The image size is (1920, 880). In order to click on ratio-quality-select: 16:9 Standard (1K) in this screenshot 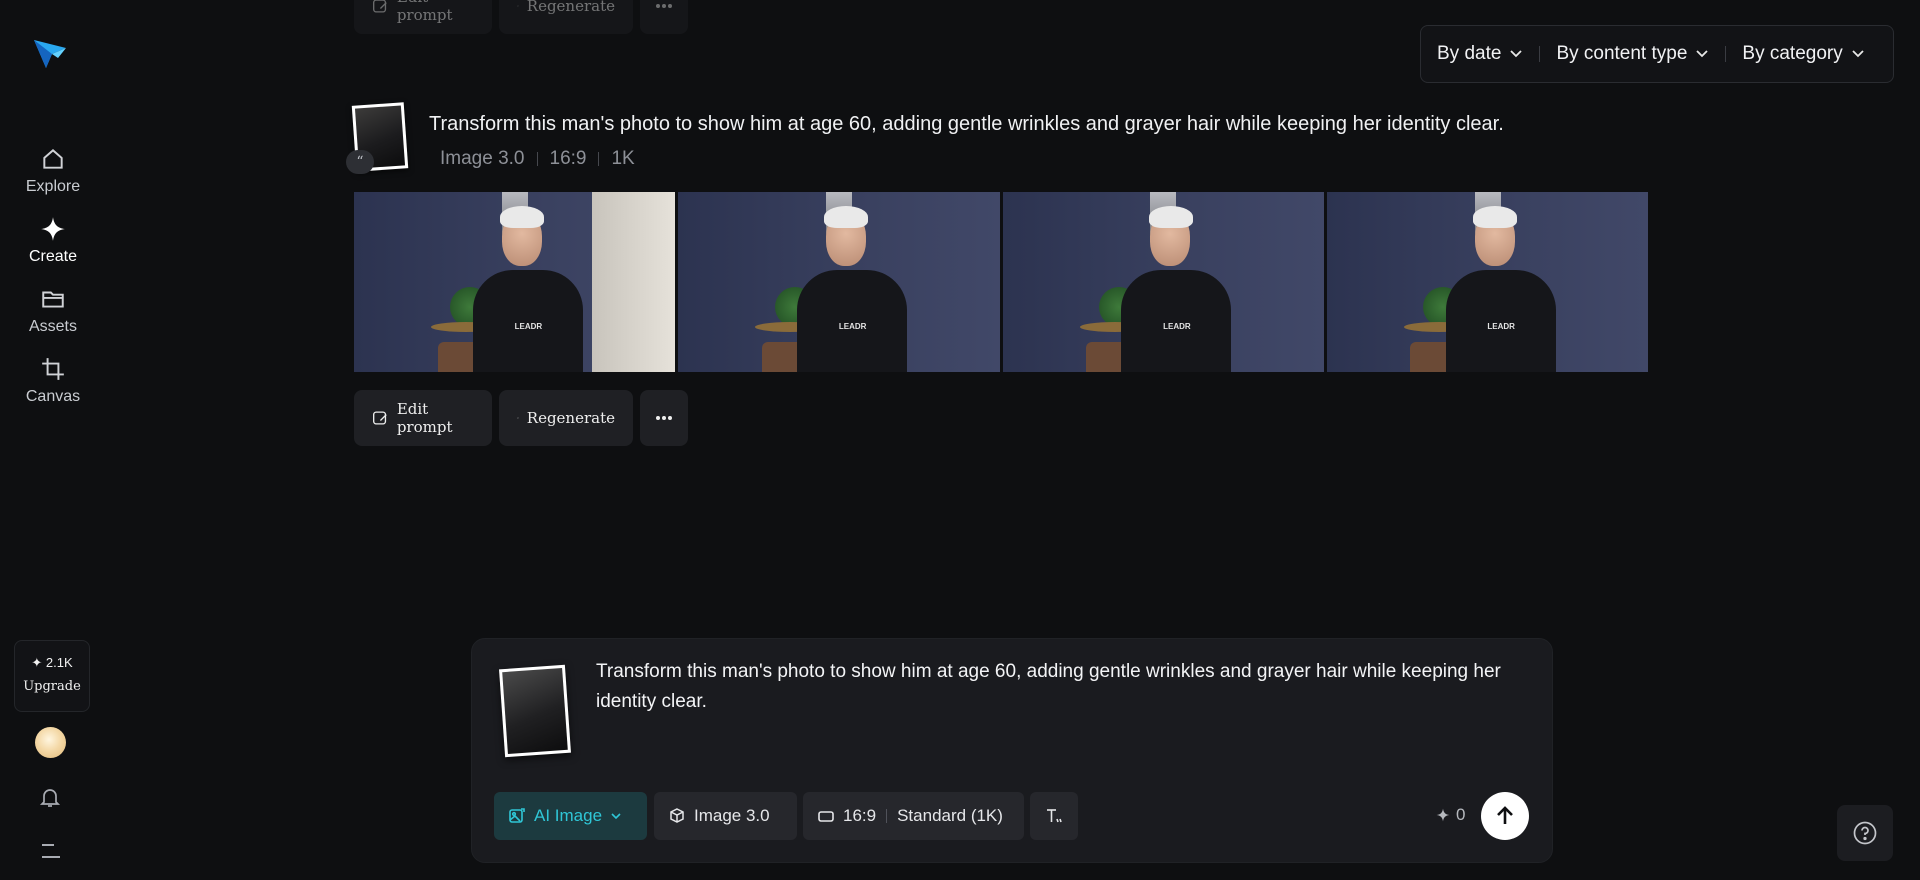, I will do `click(913, 816)`.